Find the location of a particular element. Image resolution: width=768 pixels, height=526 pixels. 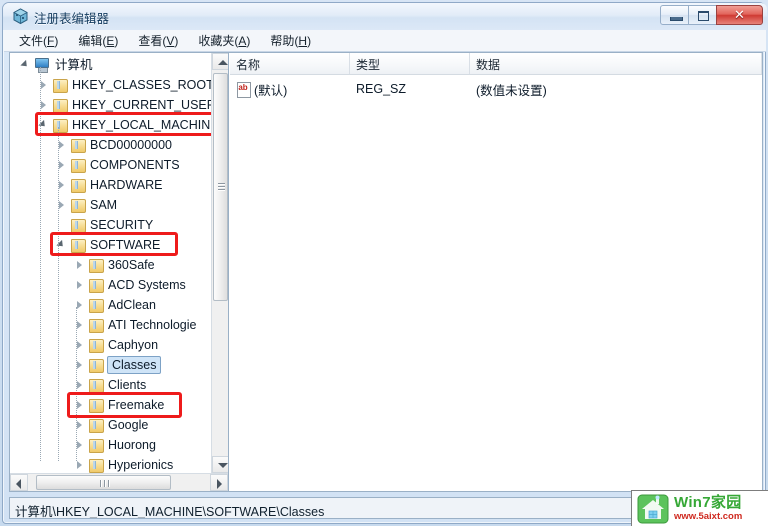

scroll-left-arrow-icon is located at coordinates (19, 482).